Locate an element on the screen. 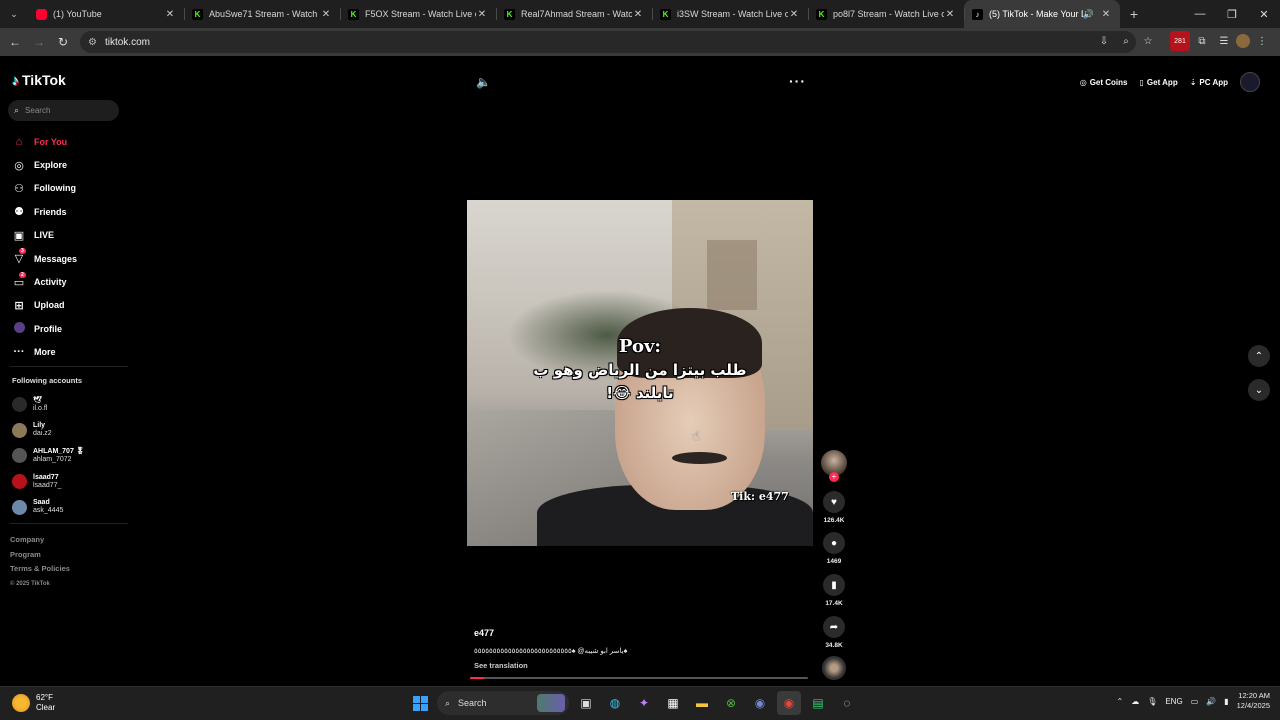  account-name: lsaad77 is located at coordinates (46, 477).